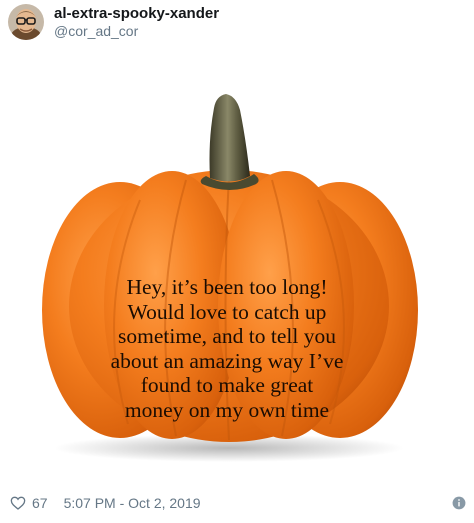 The image size is (474, 523). Describe the element at coordinates (40, 503) in the screenshot. I see `like-count: 67` at that location.